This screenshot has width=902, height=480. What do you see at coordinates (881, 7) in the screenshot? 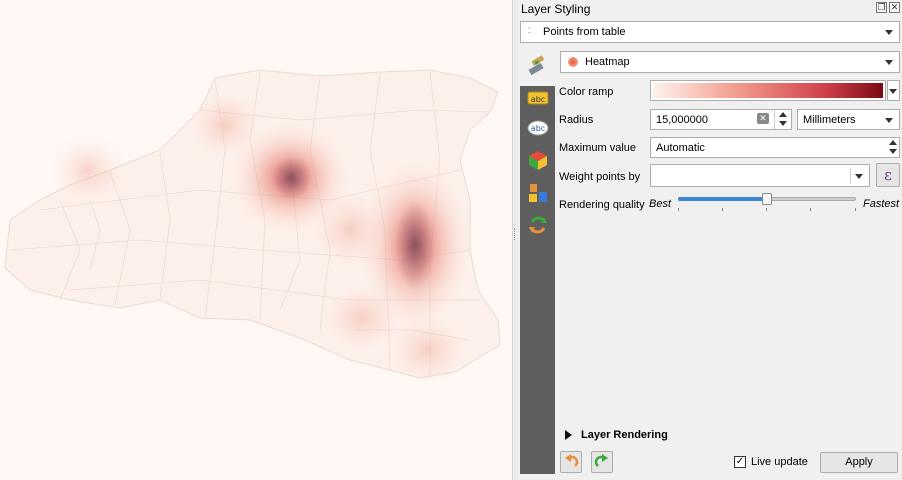
I see `float-icon: ❐` at bounding box center [881, 7].